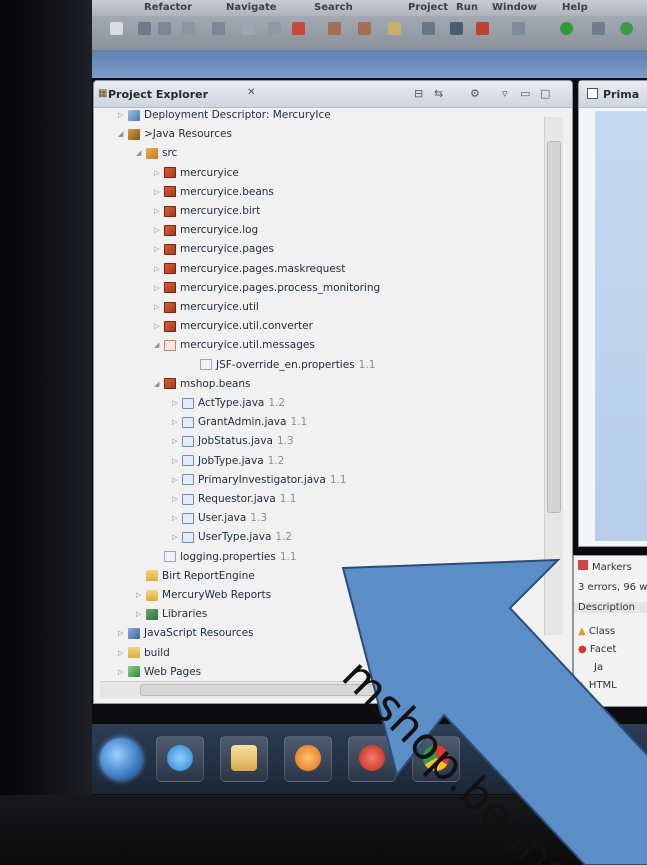 The image size is (647, 865). What do you see at coordinates (321, 689) in the screenshot?
I see `horizontal-scrollbar` at bounding box center [321, 689].